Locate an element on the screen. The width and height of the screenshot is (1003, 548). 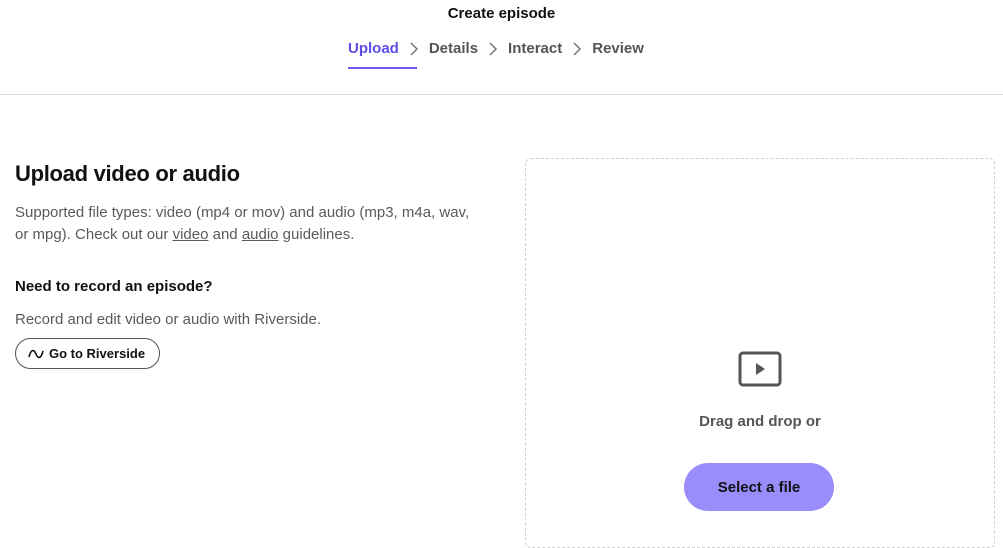
stepper: Upload Details Interact Review is located at coordinates (496, 53).